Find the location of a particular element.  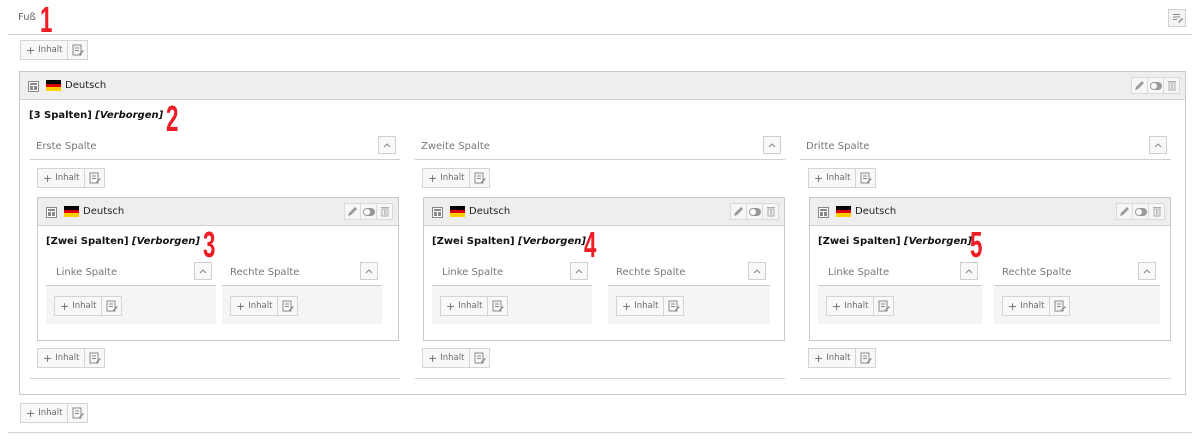

column-label: Dritte Spalte is located at coordinates (838, 146).